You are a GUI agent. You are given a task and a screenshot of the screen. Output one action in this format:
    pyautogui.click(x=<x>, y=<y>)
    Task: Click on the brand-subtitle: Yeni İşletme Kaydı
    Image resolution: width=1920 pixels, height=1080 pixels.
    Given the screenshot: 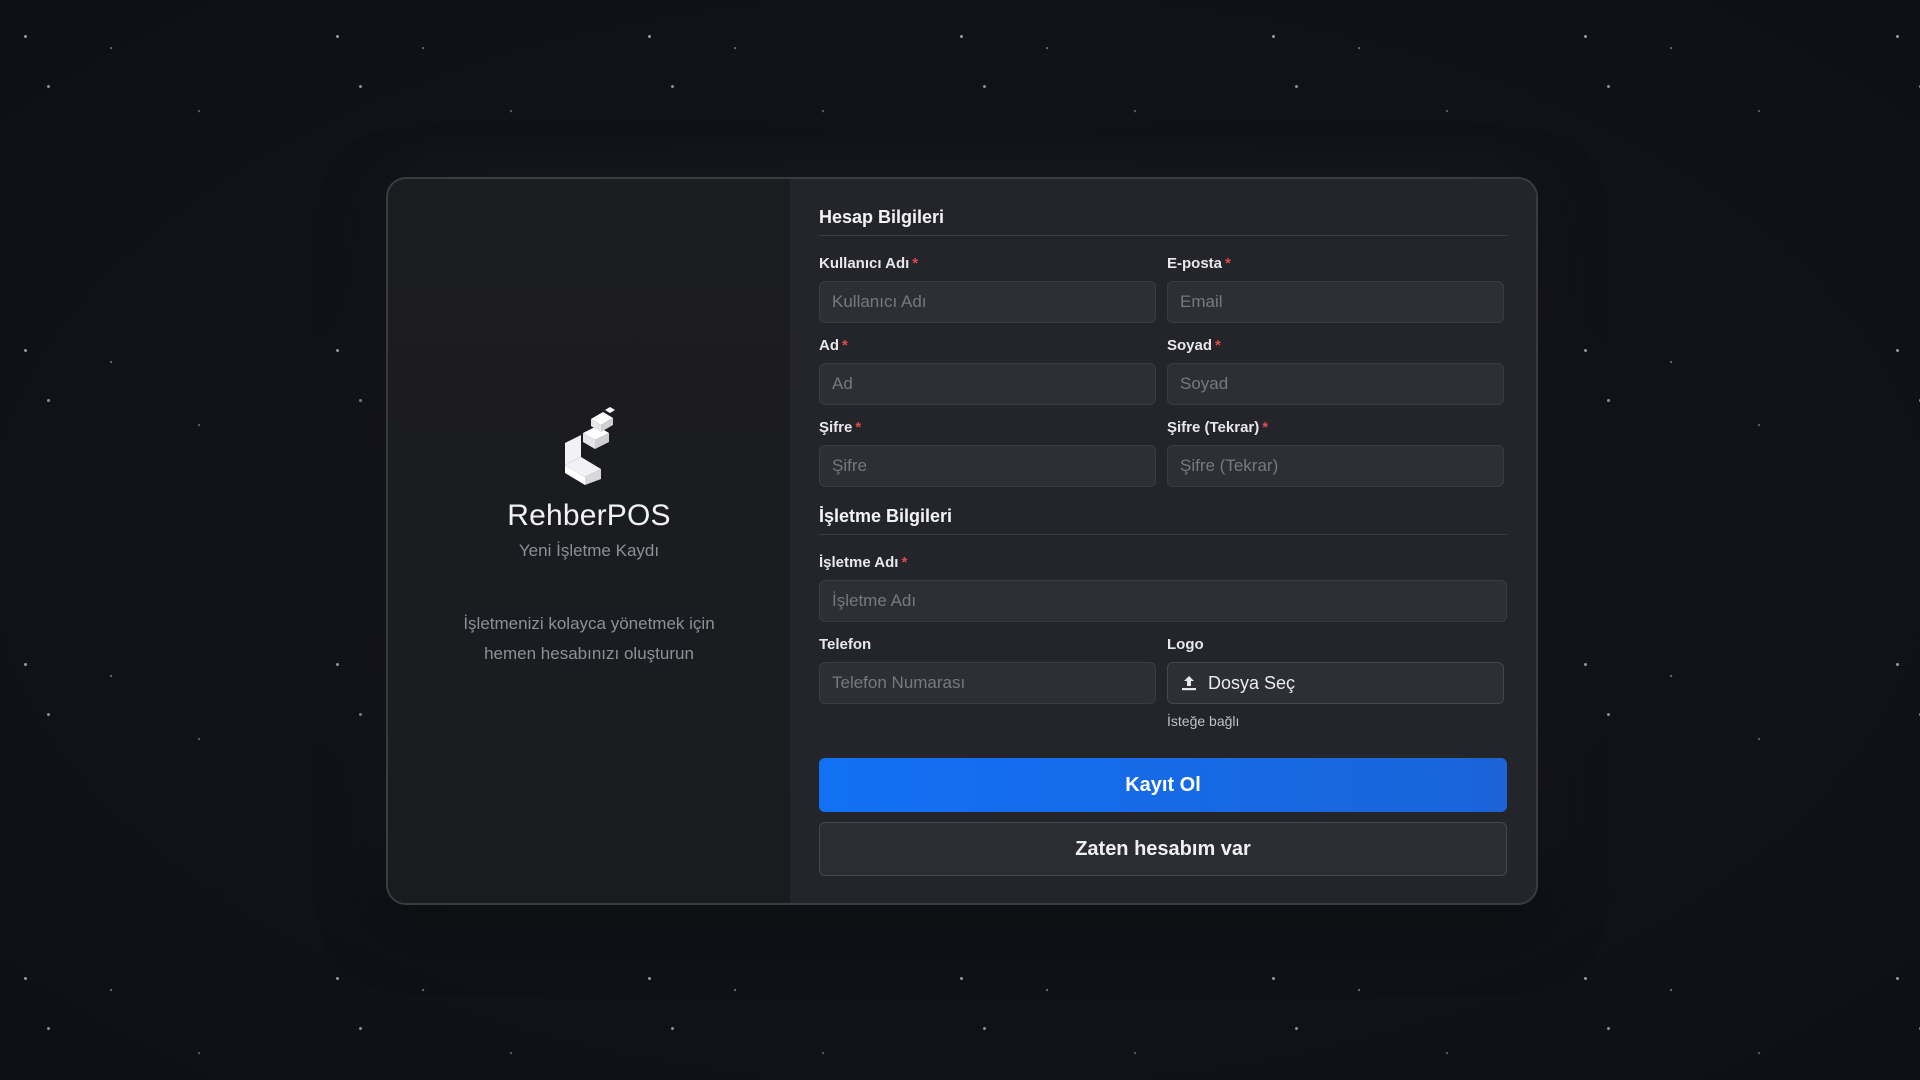 What is the action you would take?
    pyautogui.click(x=589, y=550)
    